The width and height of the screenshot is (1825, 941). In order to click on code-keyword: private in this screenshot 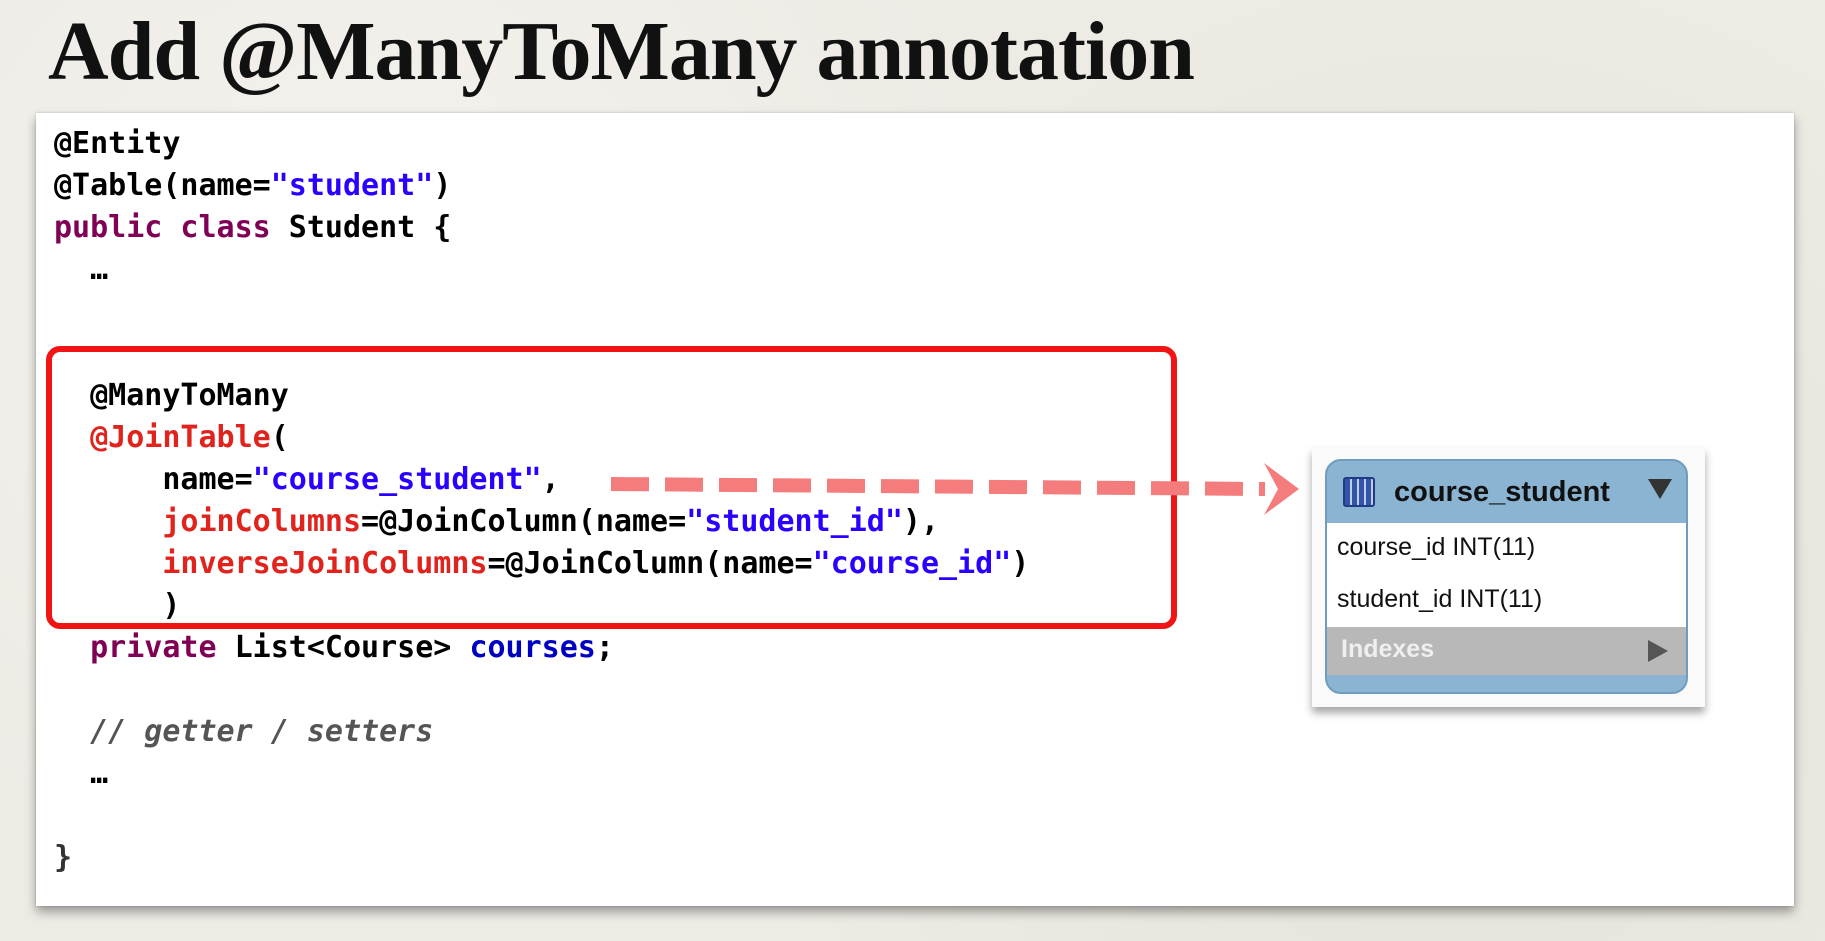, I will do `click(135, 647)`.